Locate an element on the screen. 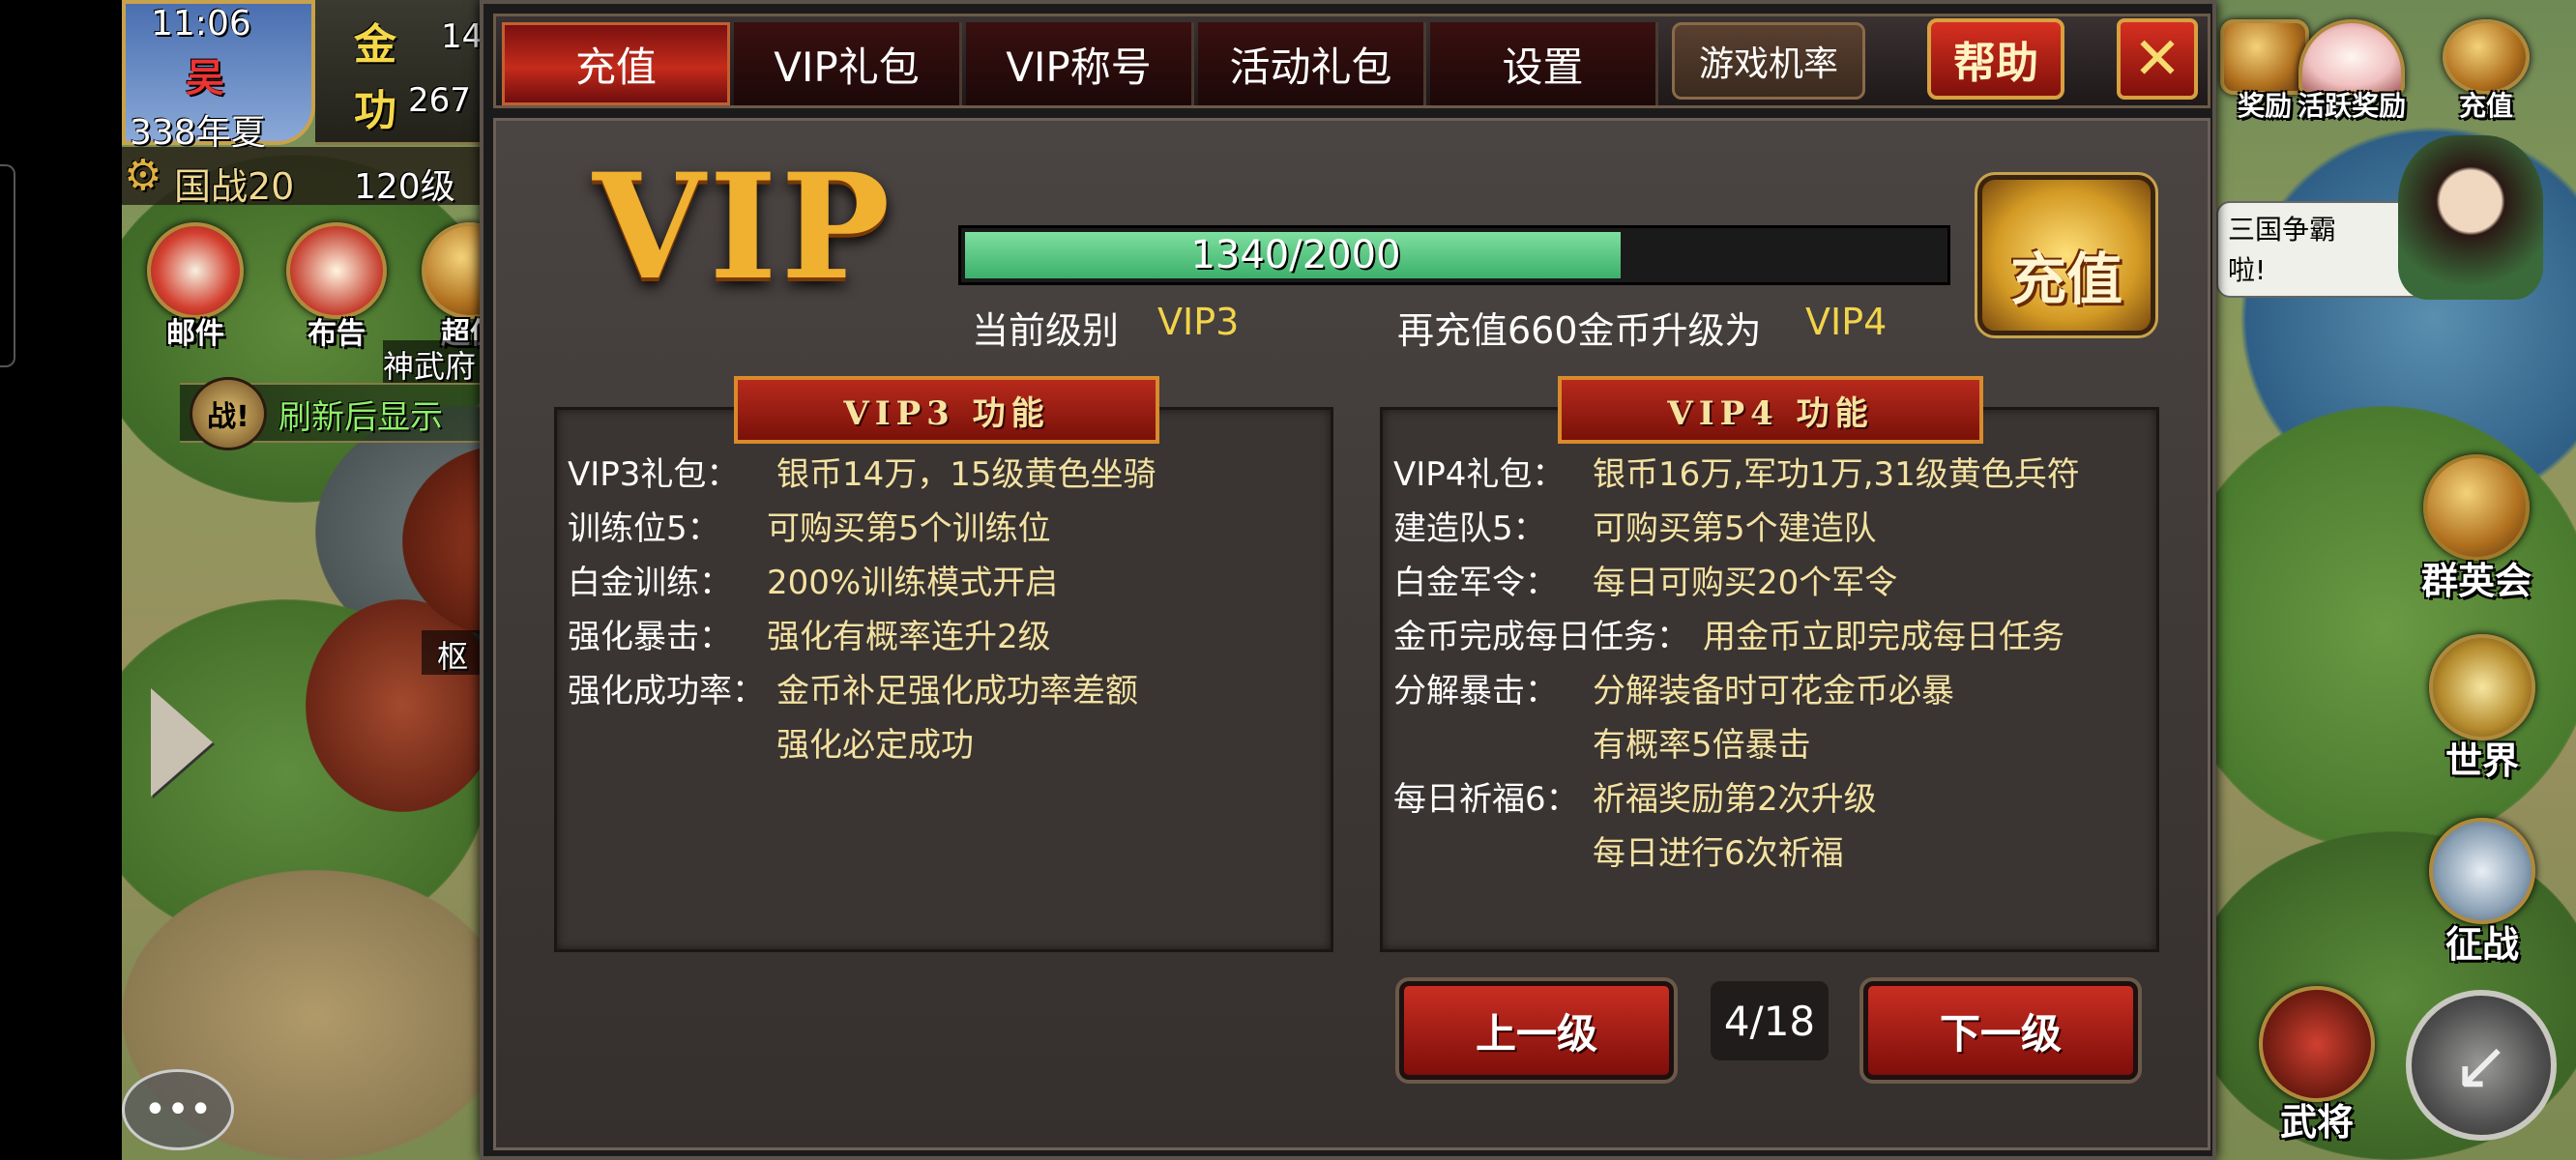 Image resolution: width=2576 pixels, height=1160 pixels. feature-value: 每日可购买20个军令 is located at coordinates (1745, 583).